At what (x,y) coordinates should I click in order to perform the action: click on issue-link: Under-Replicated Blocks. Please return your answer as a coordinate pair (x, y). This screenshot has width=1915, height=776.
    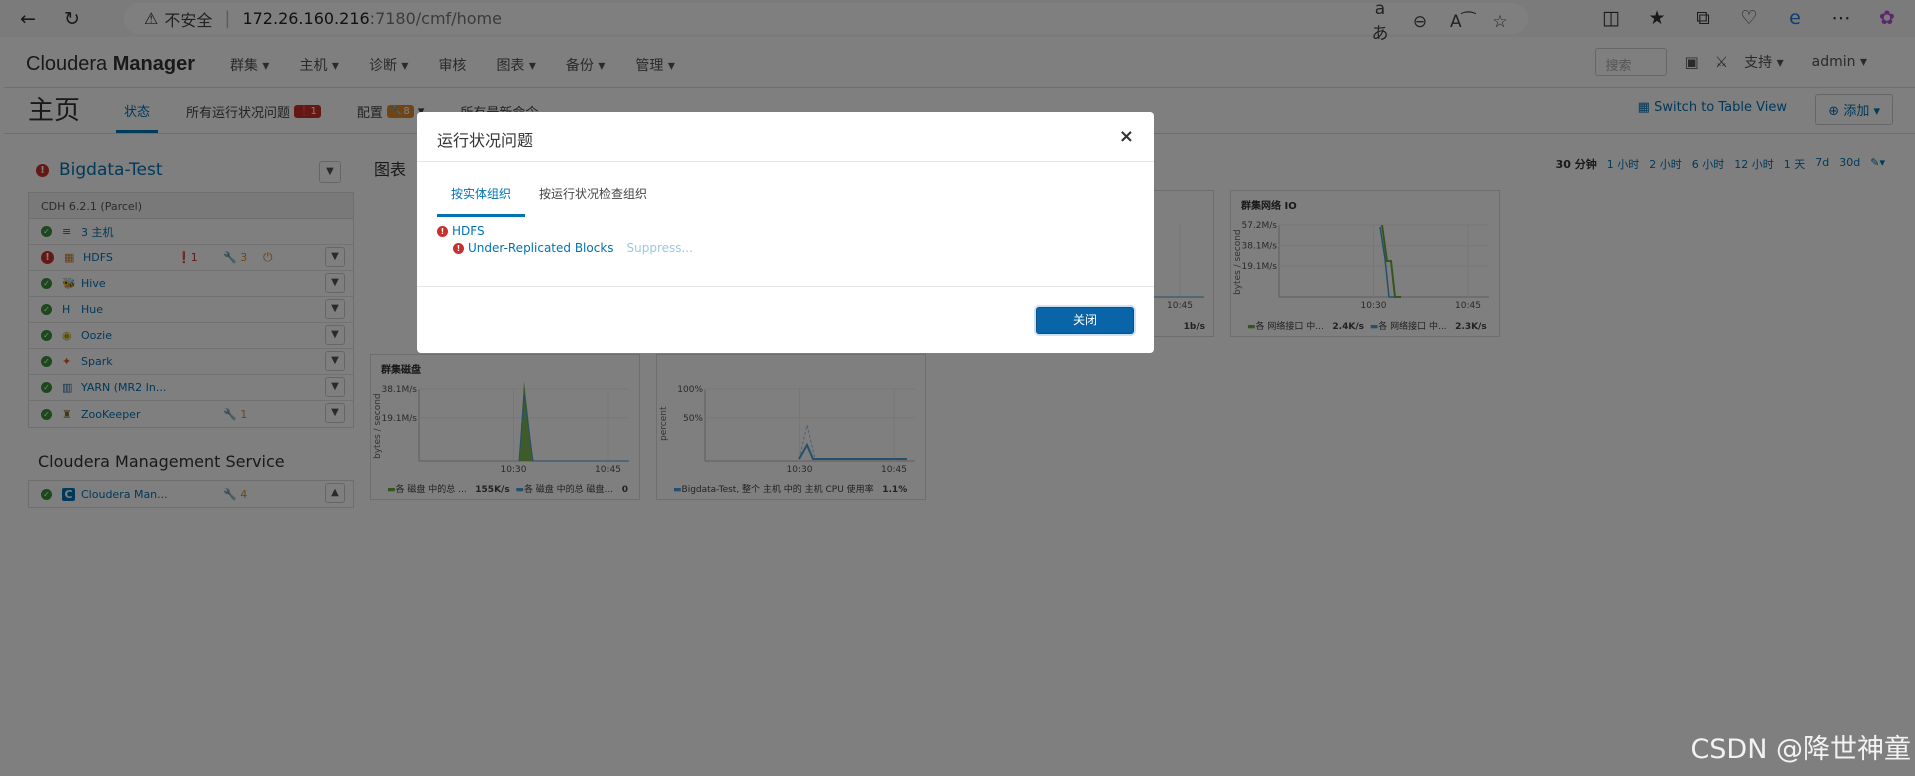
    Looking at the image, I should click on (541, 248).